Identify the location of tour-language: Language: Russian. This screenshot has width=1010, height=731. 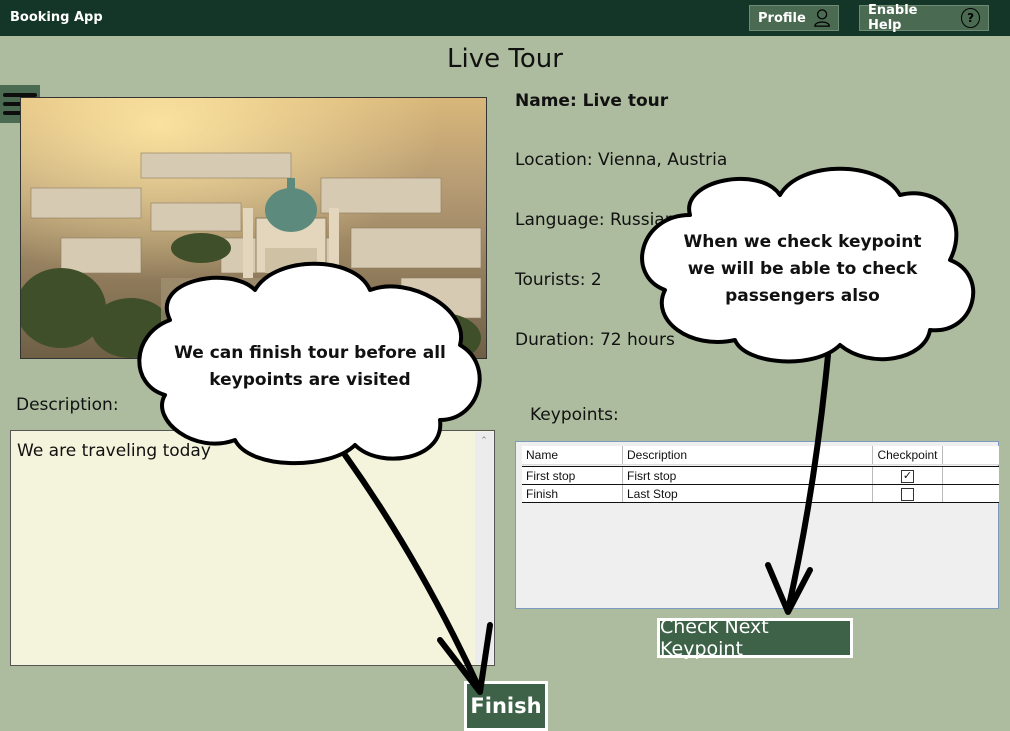
(595, 220).